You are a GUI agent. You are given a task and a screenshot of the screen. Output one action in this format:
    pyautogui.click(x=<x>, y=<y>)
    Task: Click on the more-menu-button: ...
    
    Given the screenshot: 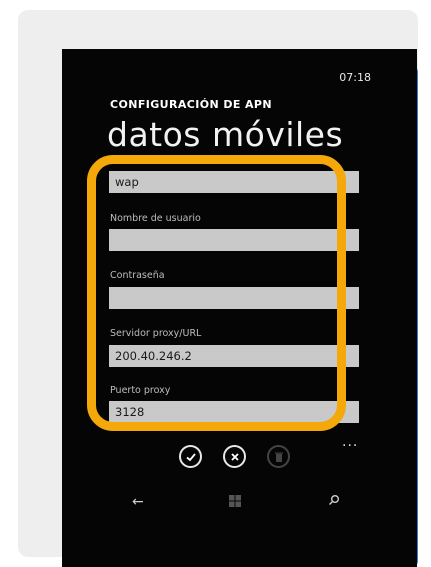 What is the action you would take?
    pyautogui.click(x=350, y=442)
    